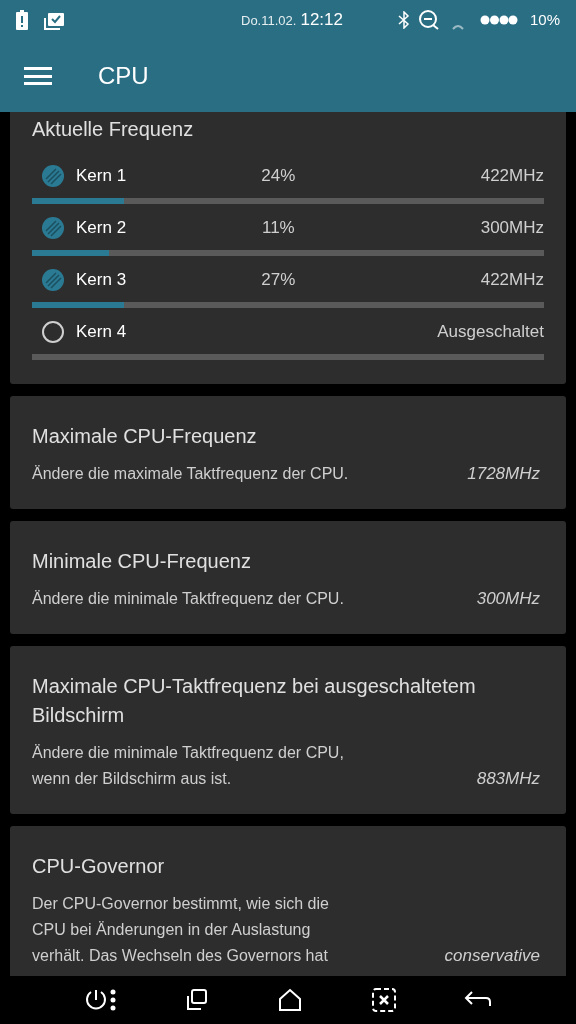 Image resolution: width=576 pixels, height=1024 pixels. I want to click on clipboard-check-icon, so click(55, 20).